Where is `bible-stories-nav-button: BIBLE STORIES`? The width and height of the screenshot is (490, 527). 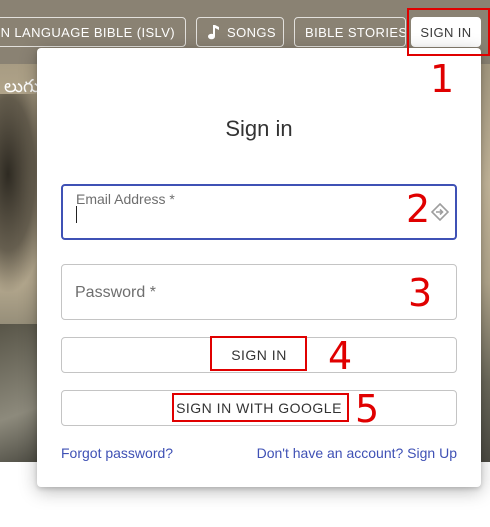
bible-stories-nav-button: BIBLE STORIES is located at coordinates (350, 32).